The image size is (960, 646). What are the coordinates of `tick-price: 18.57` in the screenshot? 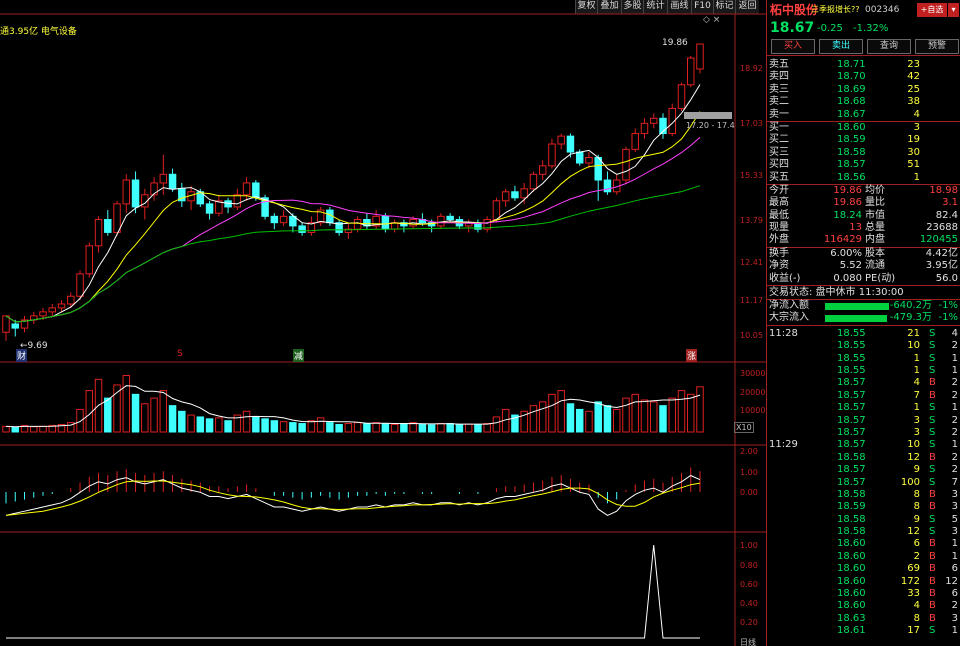 It's located at (851, 432).